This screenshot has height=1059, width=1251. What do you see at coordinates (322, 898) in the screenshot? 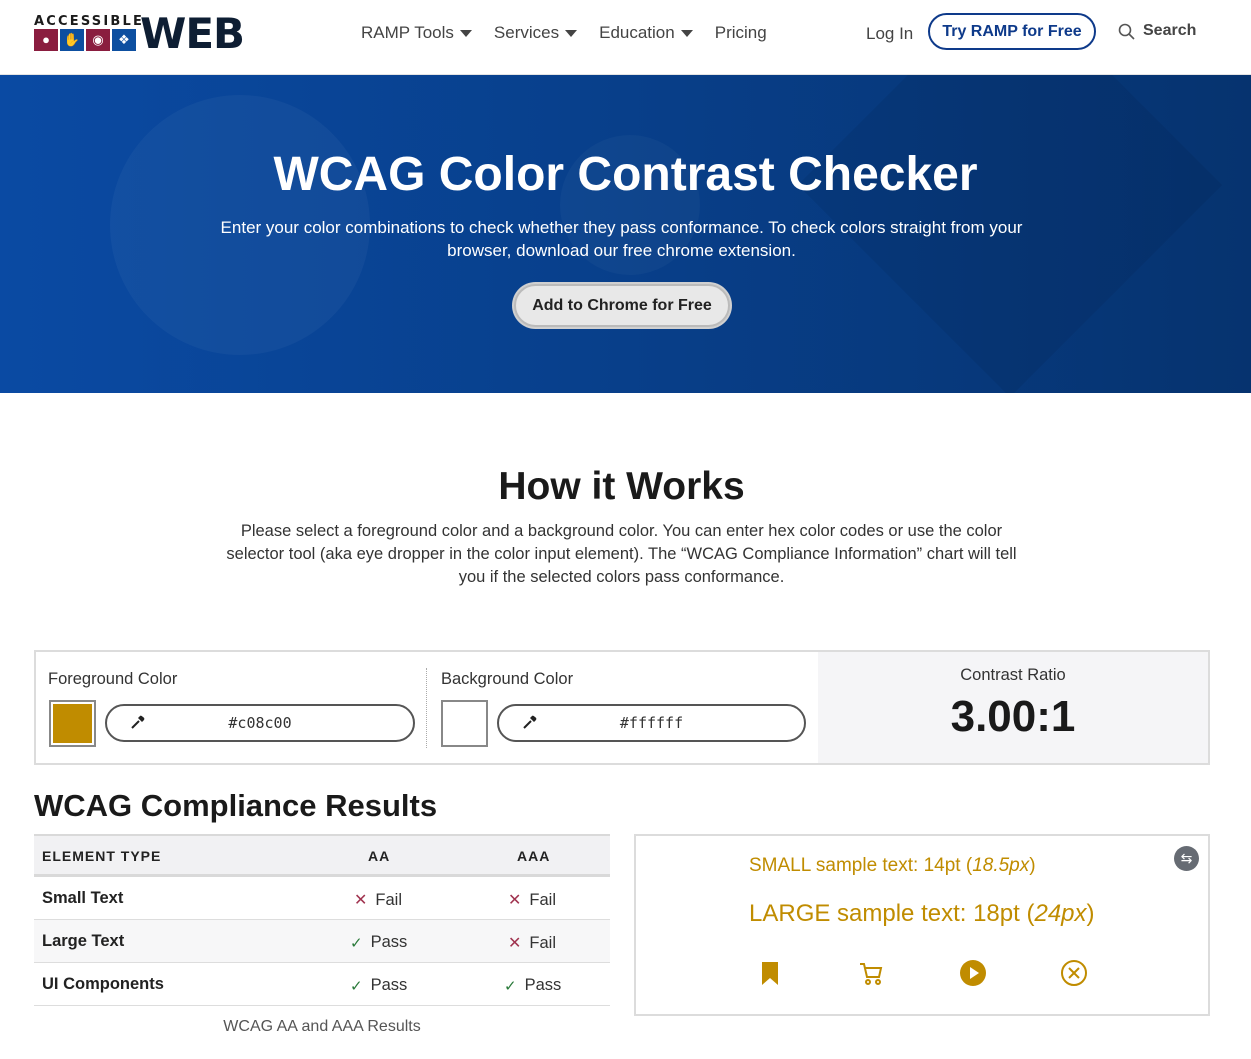
I see `table-row: Small Text ✕ Fail ✕ Fail` at bounding box center [322, 898].